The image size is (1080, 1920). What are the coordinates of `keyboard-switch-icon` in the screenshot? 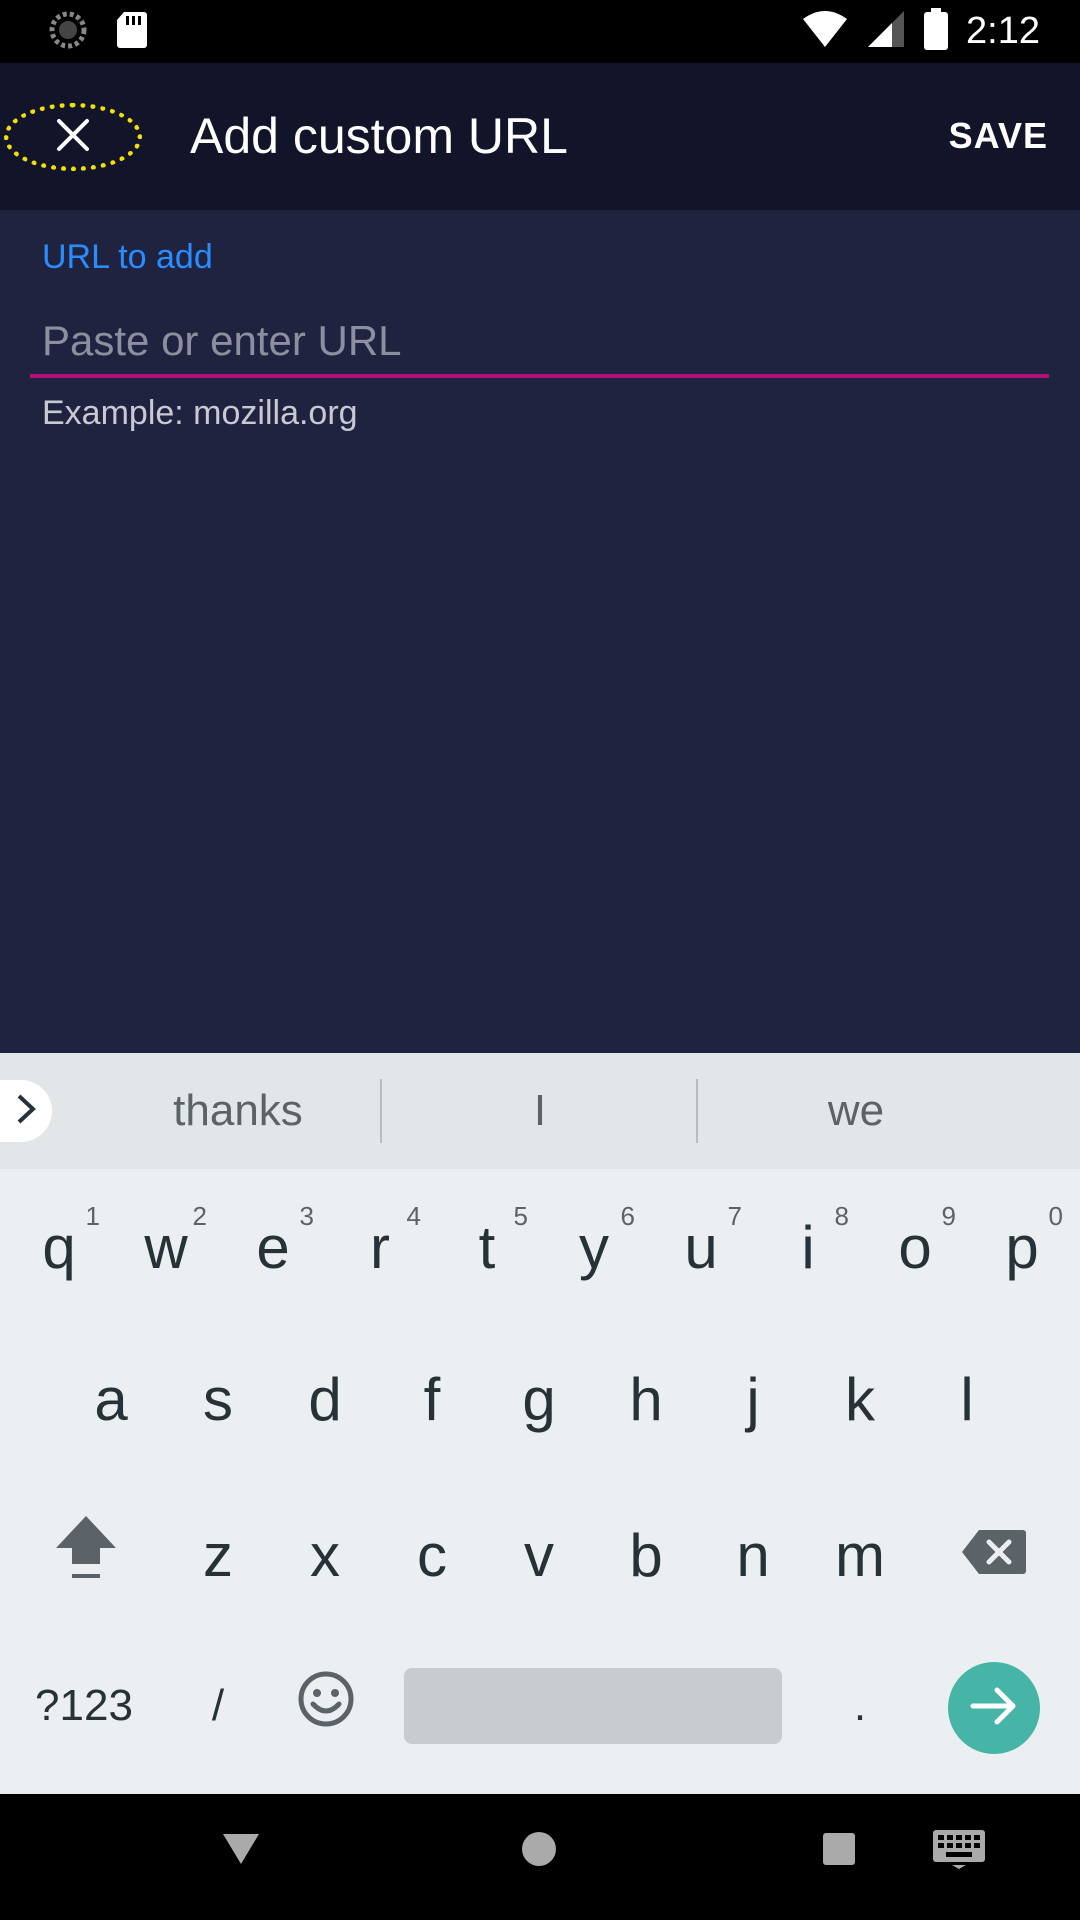 It's located at (959, 1851).